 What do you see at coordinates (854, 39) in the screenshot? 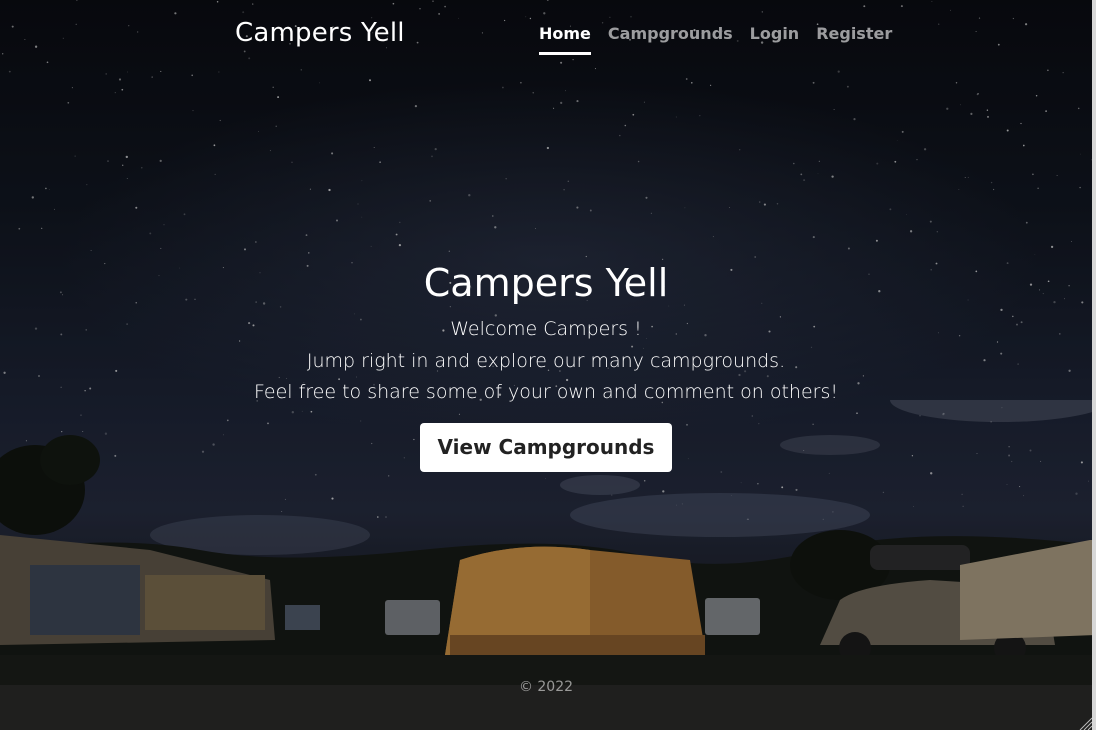
I see `nav-link-register: Register` at bounding box center [854, 39].